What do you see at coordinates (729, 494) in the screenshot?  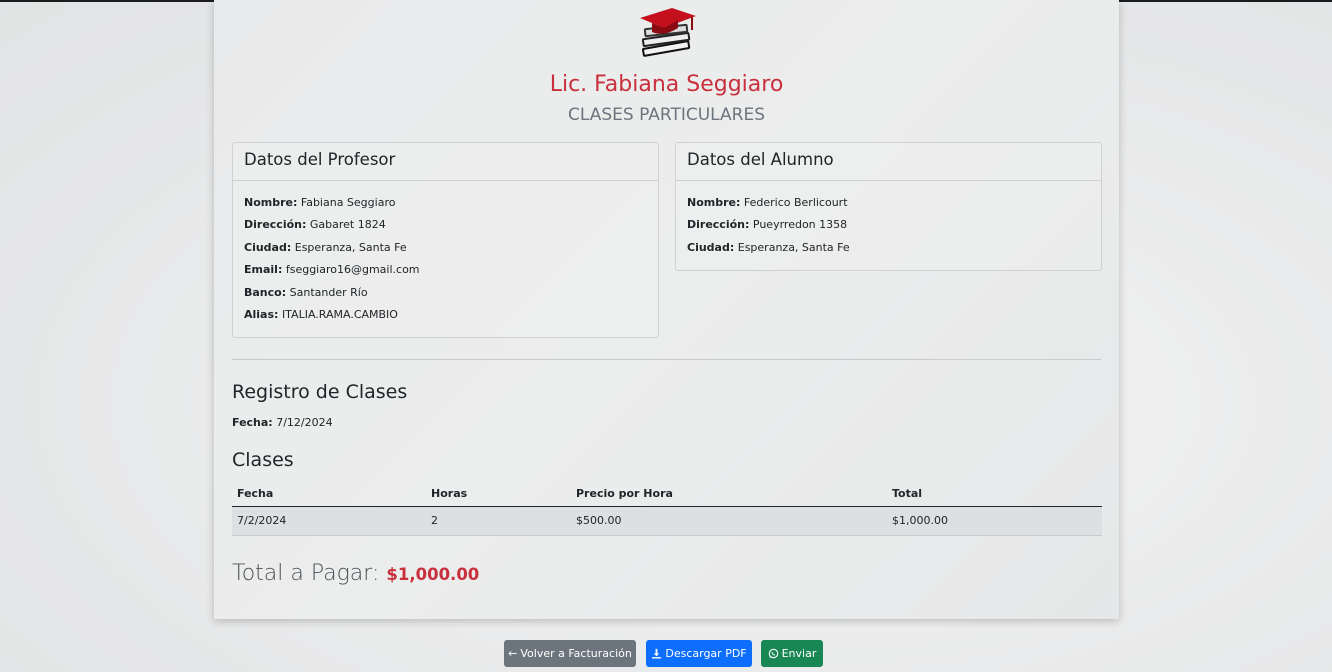 I see `column-header-precio: Precio por Hora` at bounding box center [729, 494].